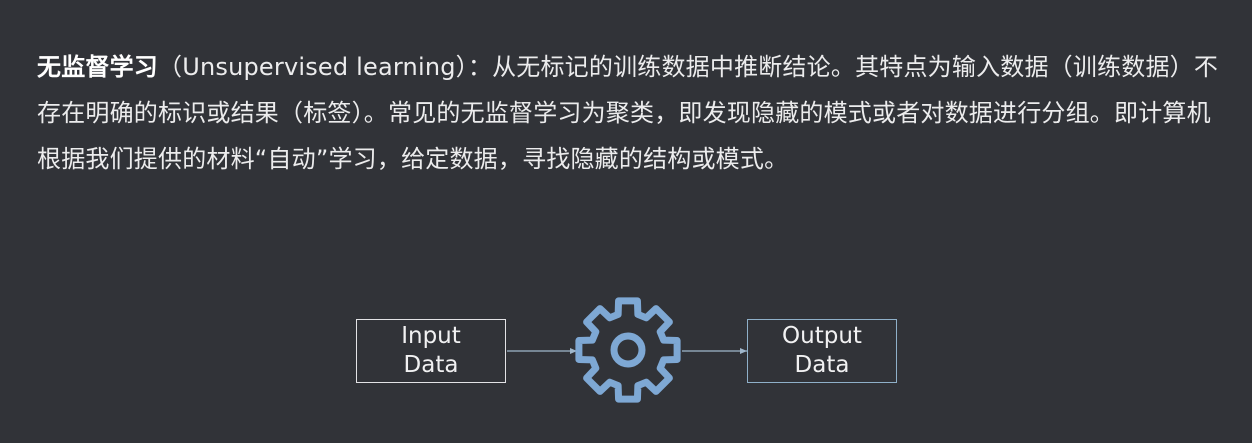 This screenshot has height=443, width=1252. I want to click on input-data-box: Input Data, so click(431, 351).